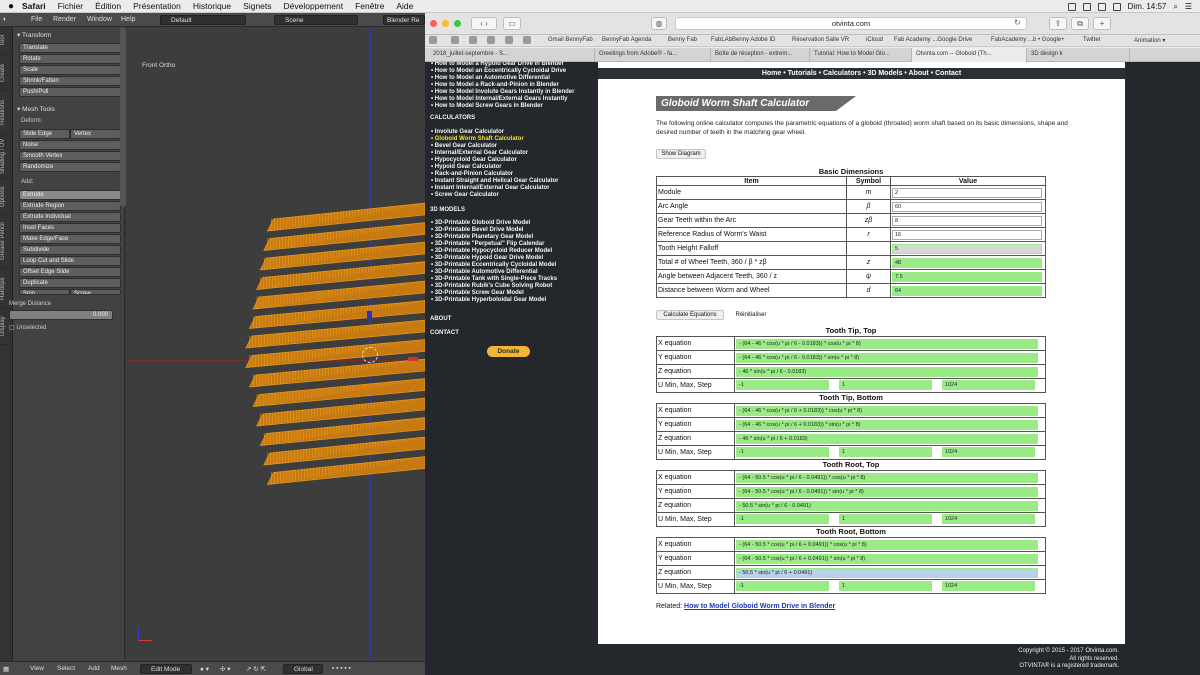  I want to click on menu-help: Help, so click(128, 19).